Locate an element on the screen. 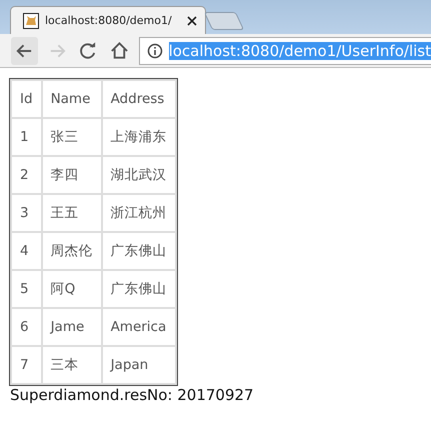  url-text: localhost:8080/demo1/UserInfo/list is located at coordinates (299, 51).